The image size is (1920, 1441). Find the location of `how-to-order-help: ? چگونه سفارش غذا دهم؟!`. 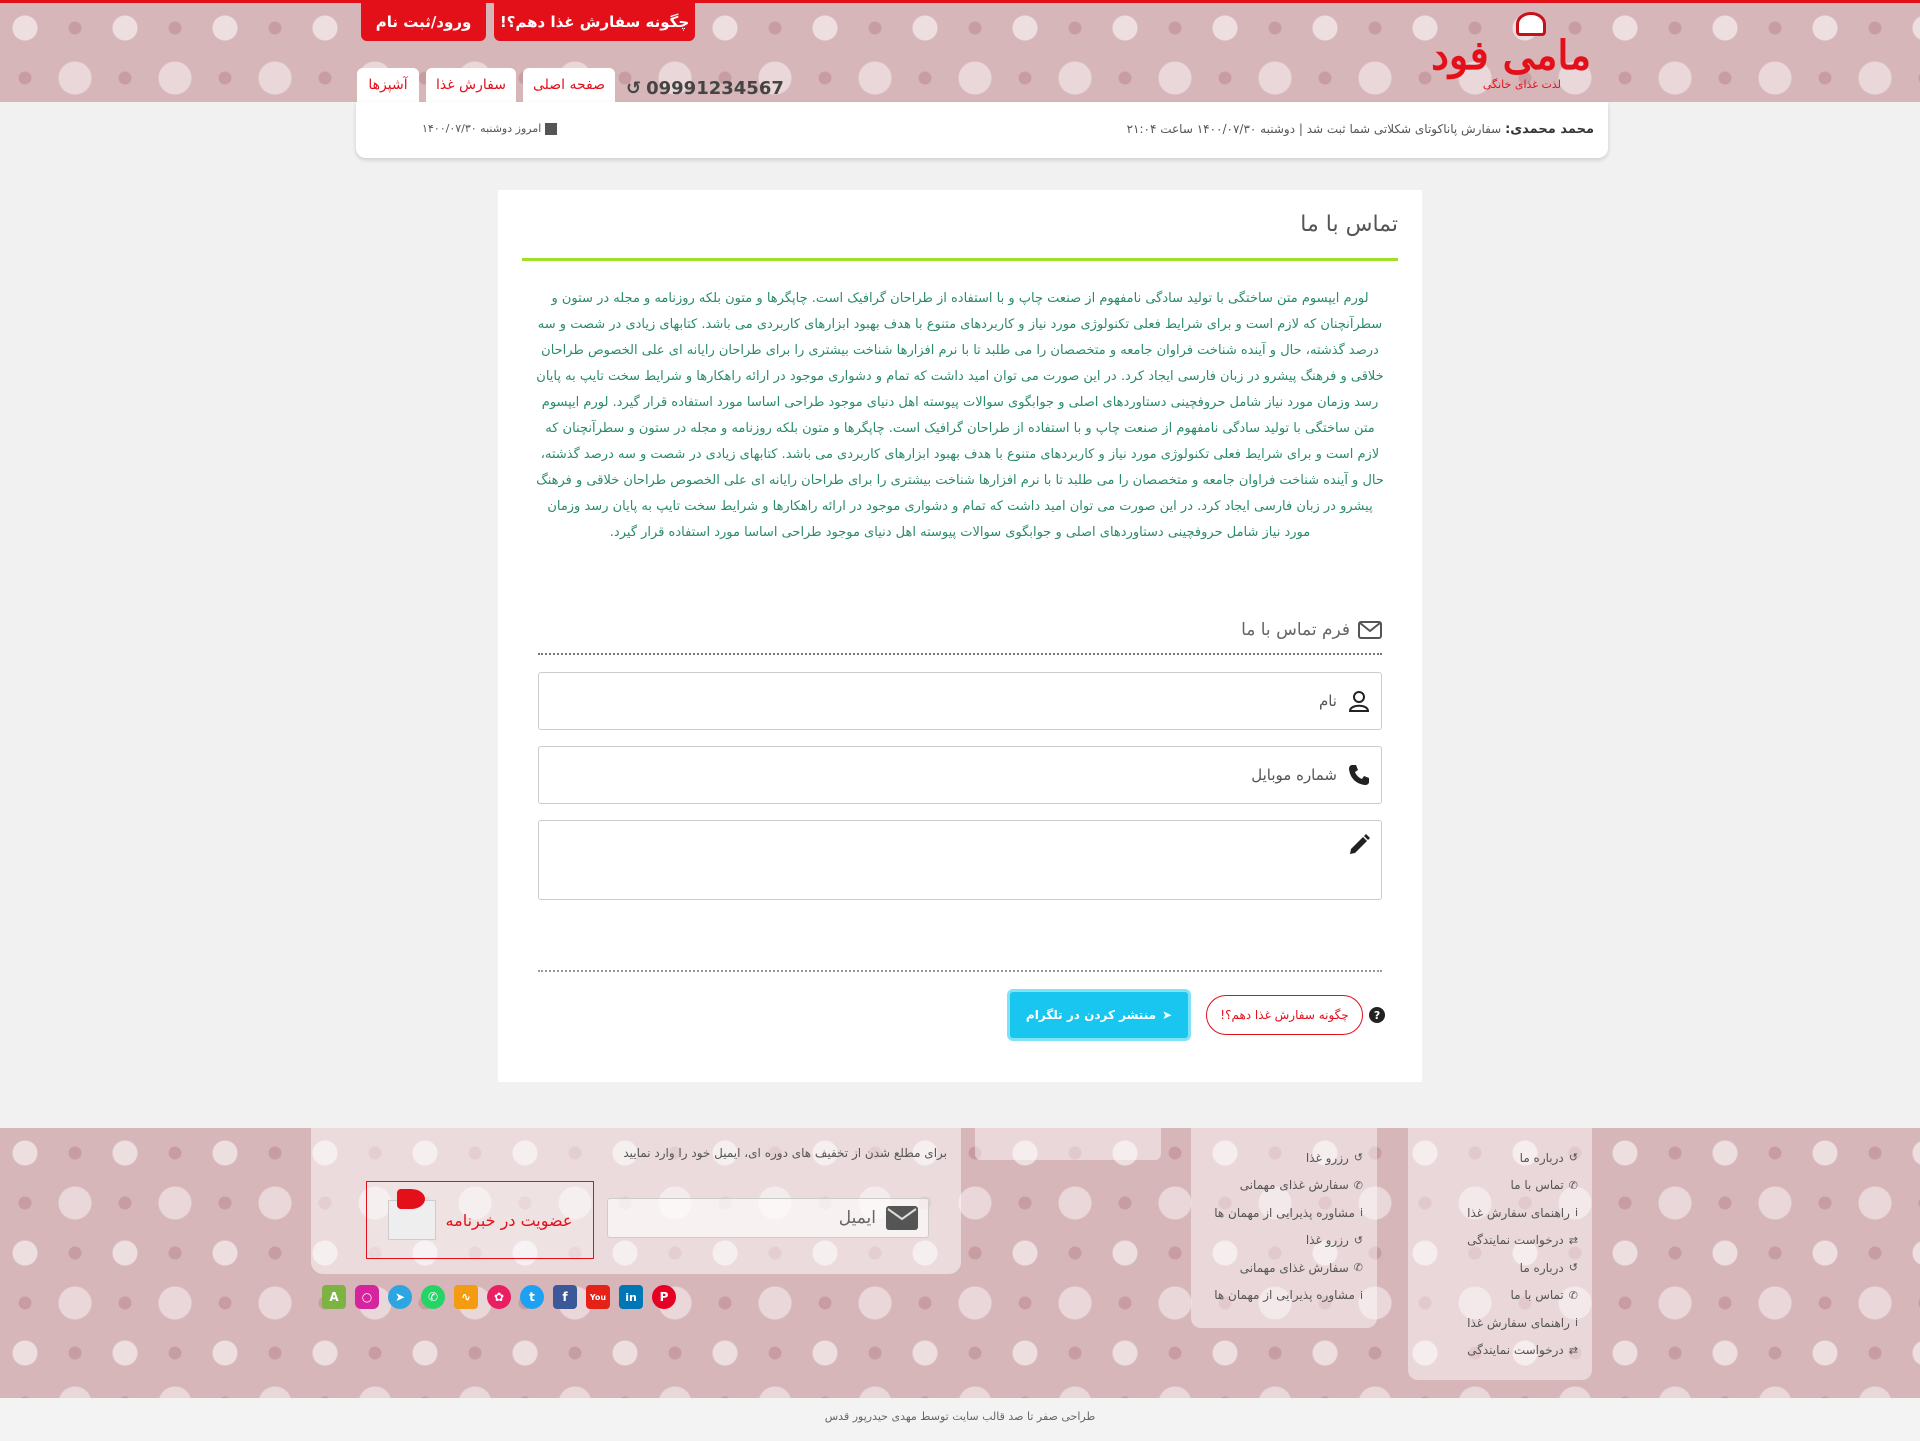

how-to-order-help: ? چگونه سفارش غذا دهم؟! is located at coordinates (1295, 1015).